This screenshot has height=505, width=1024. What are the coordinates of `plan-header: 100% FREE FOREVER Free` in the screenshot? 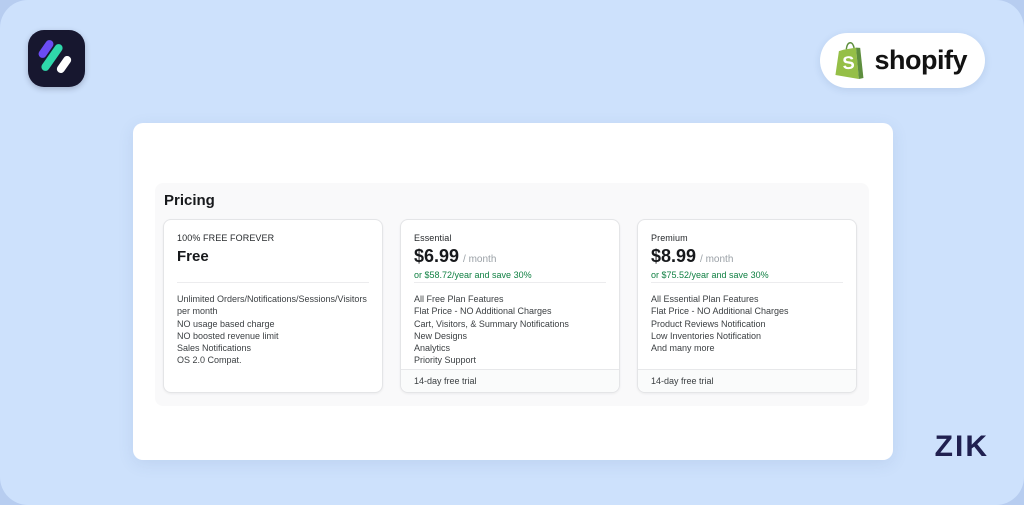 It's located at (273, 251).